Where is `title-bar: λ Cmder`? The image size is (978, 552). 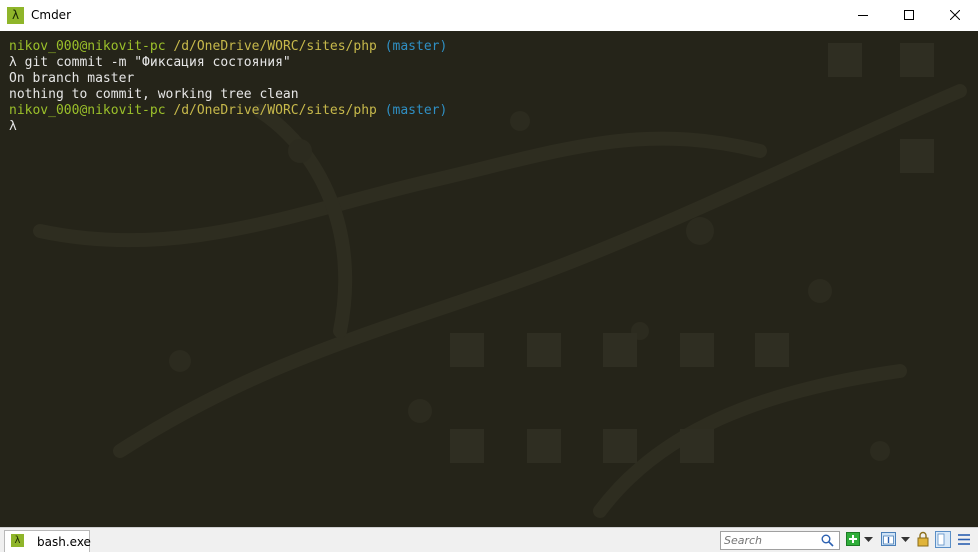 title-bar: λ Cmder is located at coordinates (489, 16).